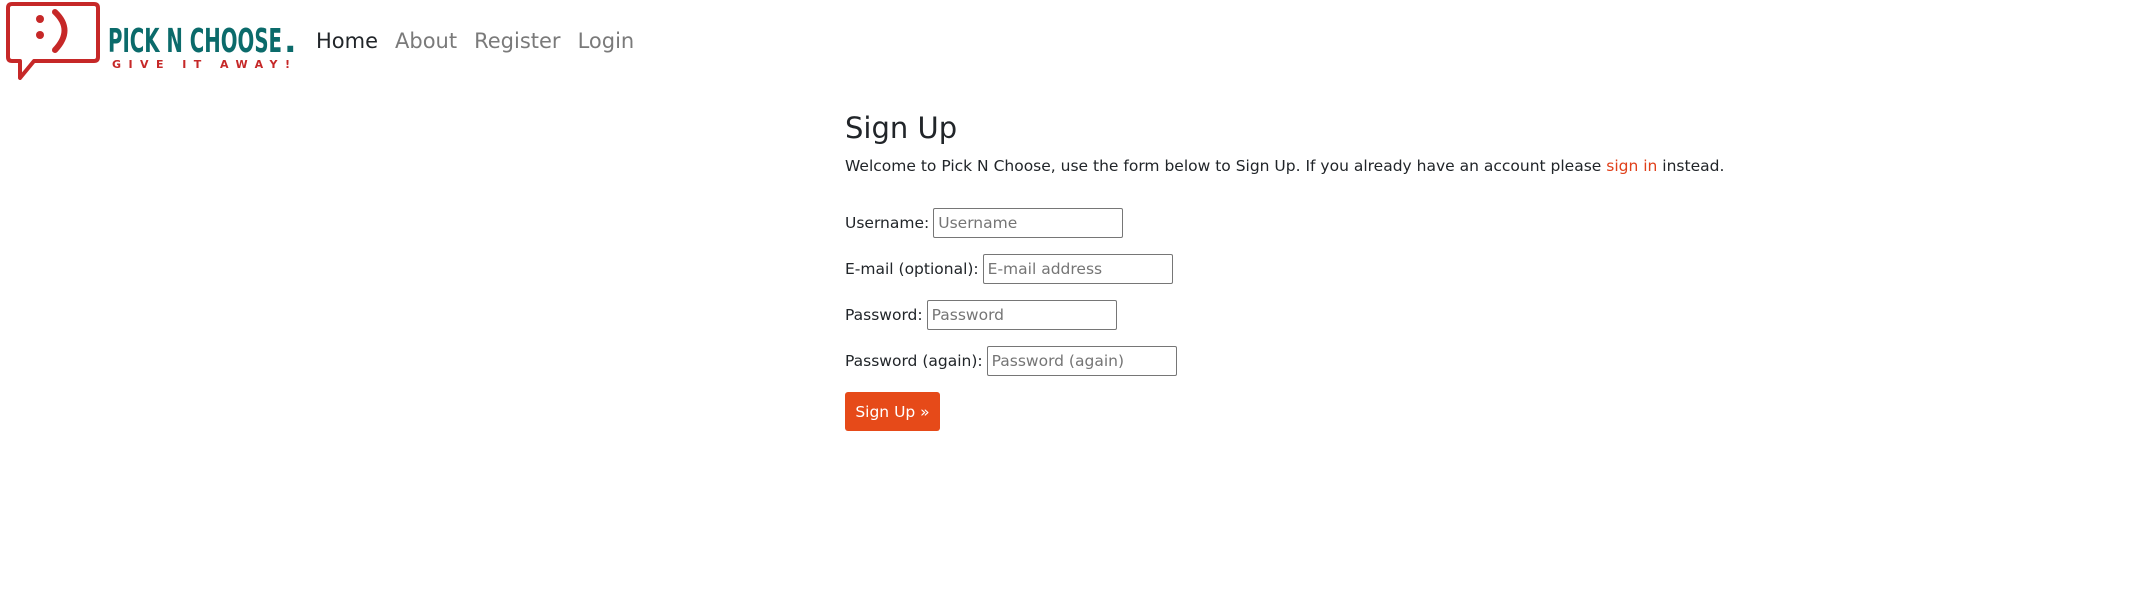 The image size is (2136, 600). I want to click on logo-icon: PICK N CHOOSE . GIVE IT AWAY!, so click(150, 41).